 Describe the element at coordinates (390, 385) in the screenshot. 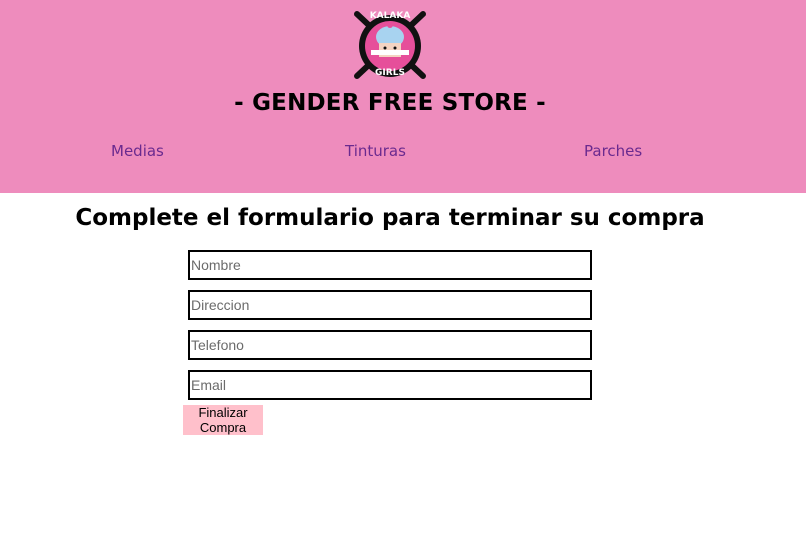

I see `email-input` at that location.